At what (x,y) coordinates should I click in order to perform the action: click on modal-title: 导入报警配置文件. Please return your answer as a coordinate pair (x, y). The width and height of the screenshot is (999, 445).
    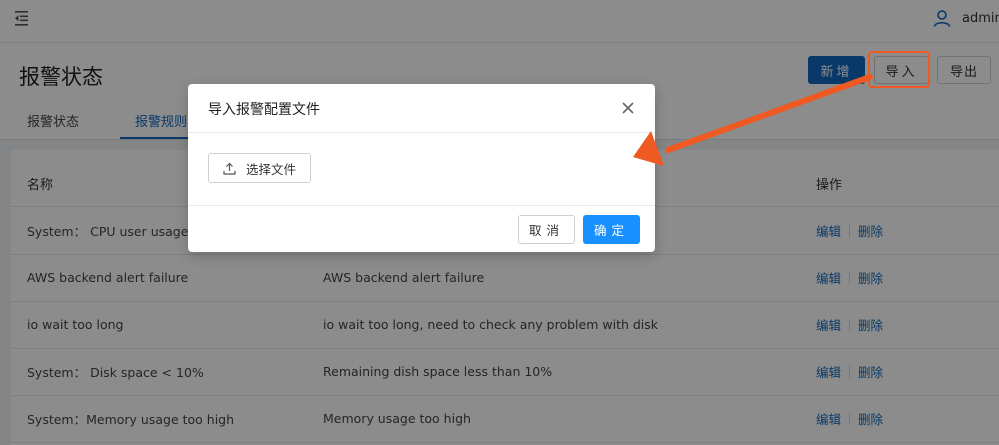
    Looking at the image, I should click on (264, 110).